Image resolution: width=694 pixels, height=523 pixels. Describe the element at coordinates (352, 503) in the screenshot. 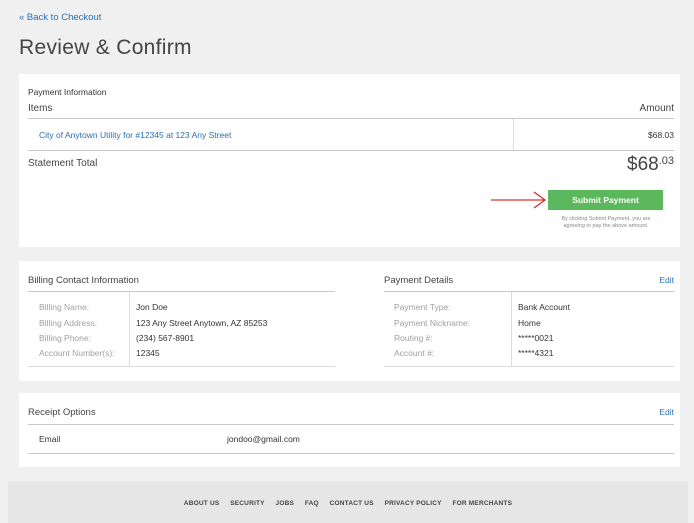

I see `footer-link-contact-us: CONTACT US` at that location.